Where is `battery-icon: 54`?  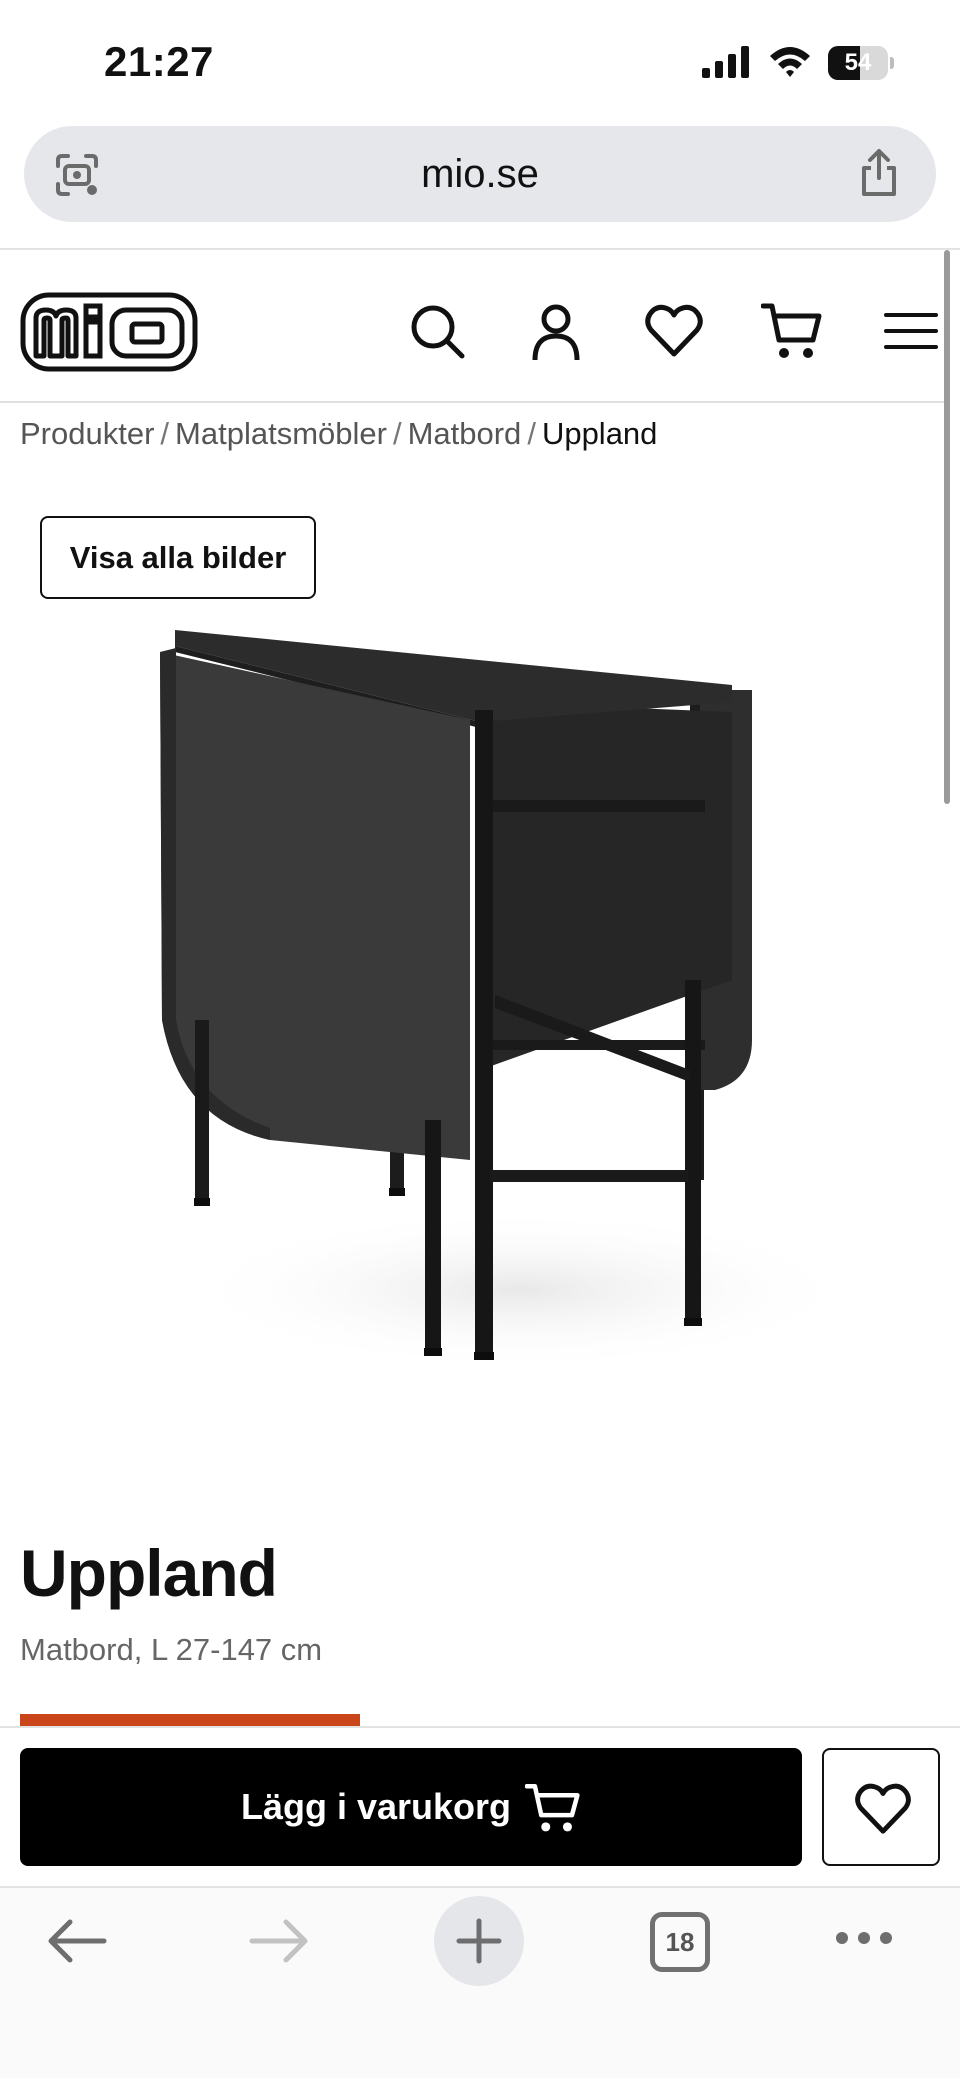
battery-icon: 54 is located at coordinates (861, 63).